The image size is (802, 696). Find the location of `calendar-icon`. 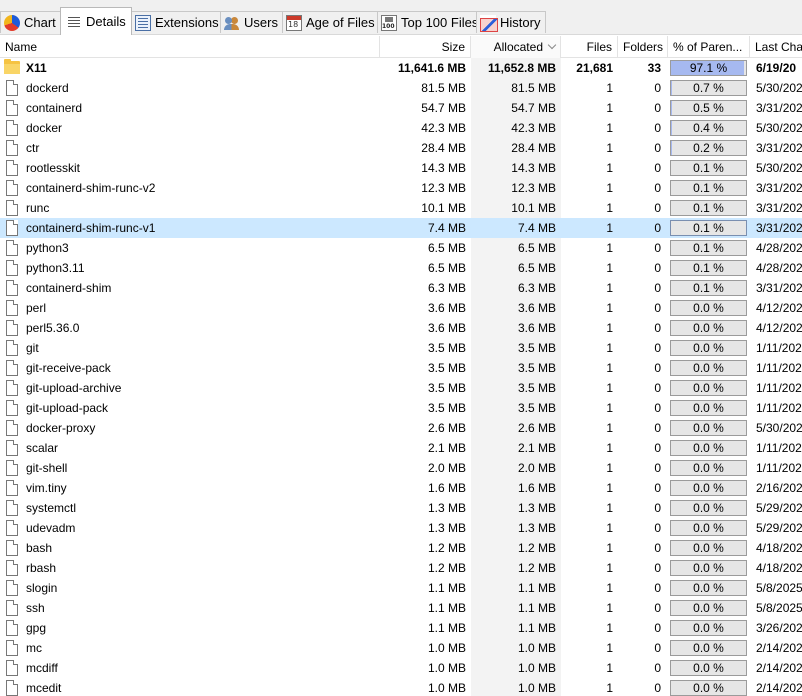

calendar-icon is located at coordinates (294, 22).